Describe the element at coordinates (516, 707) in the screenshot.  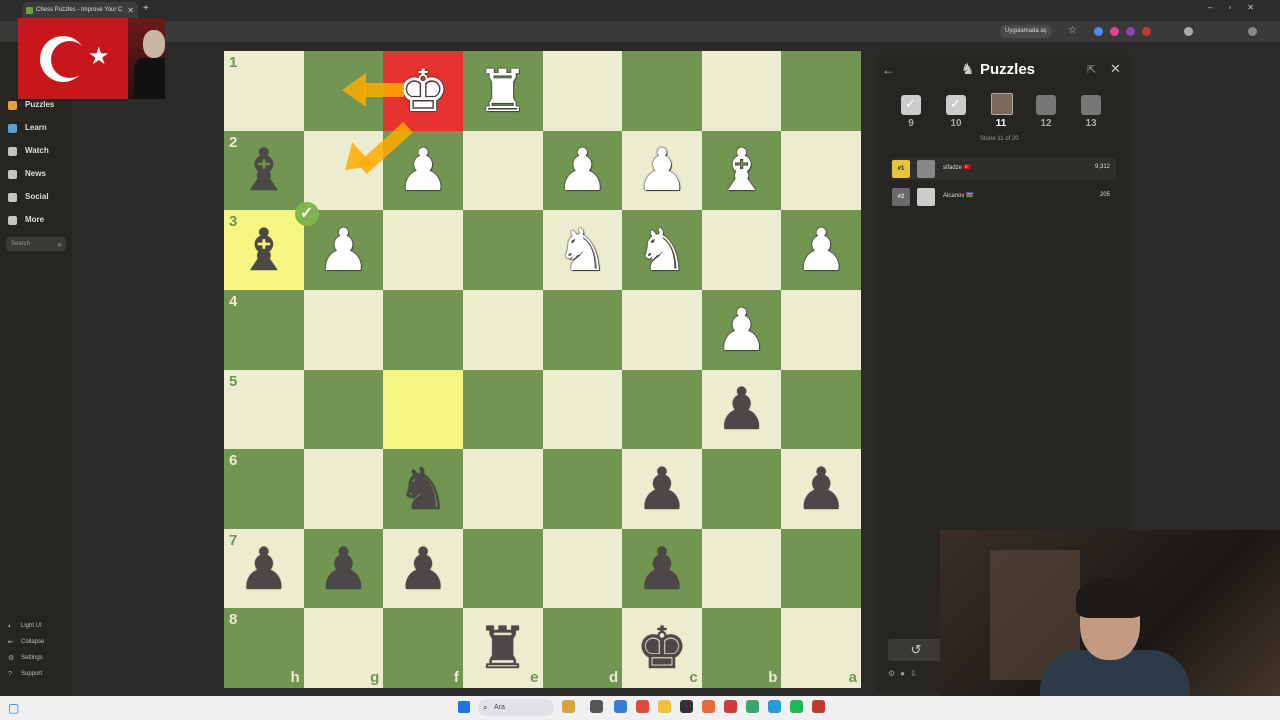
I see `taskbar-search: ⌕ Ara` at that location.